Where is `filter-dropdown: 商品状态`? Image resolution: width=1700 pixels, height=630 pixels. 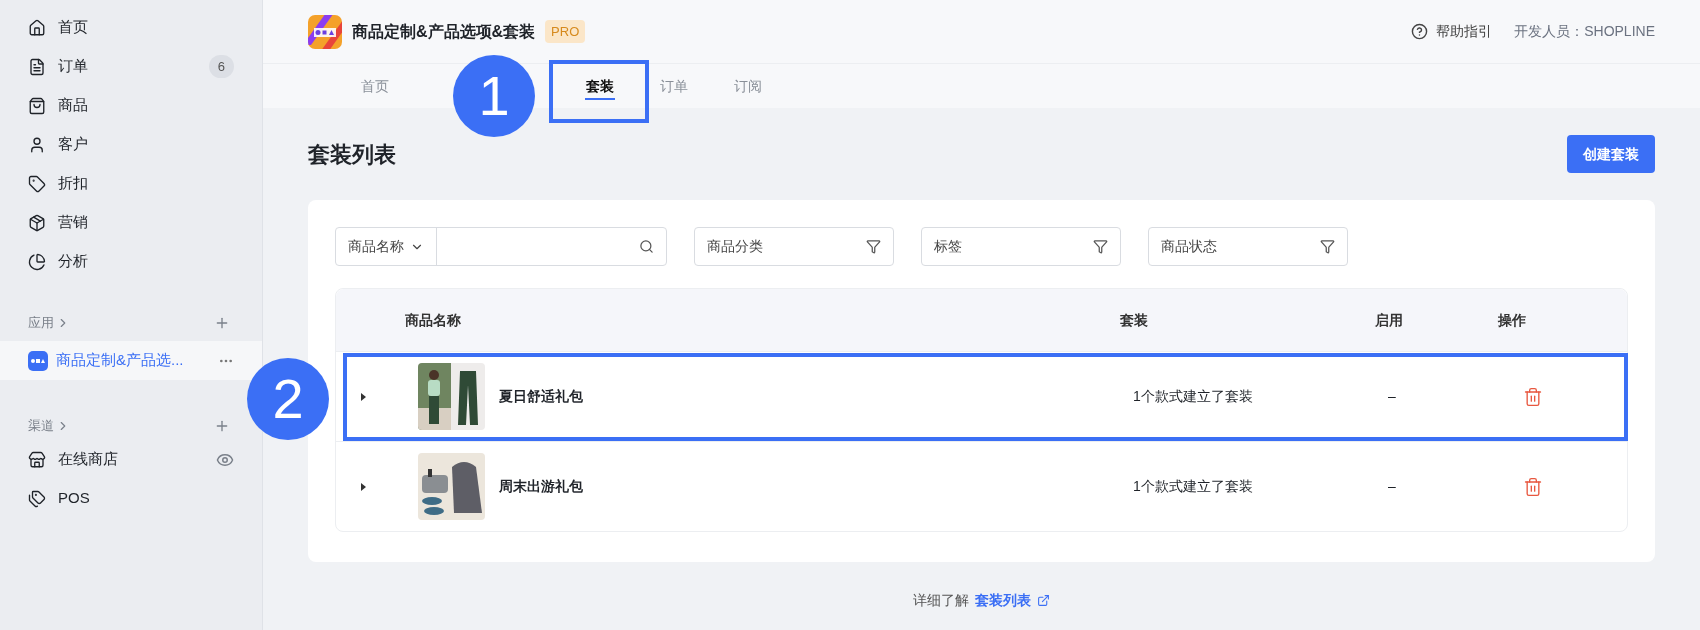
filter-dropdown: 商品状态 is located at coordinates (1248, 246).